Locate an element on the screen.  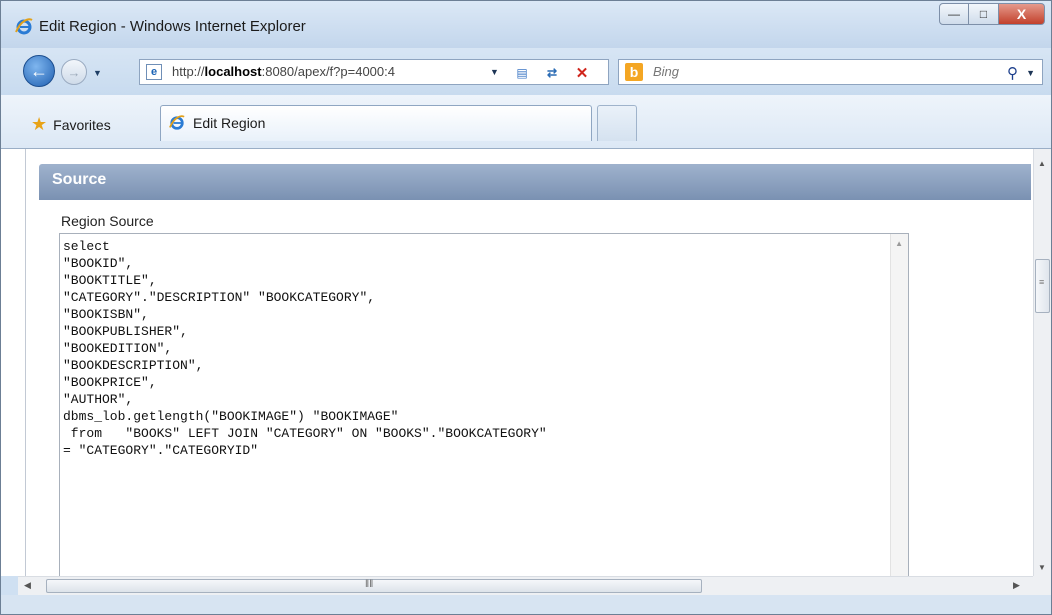
maximize-button: □ is located at coordinates (984, 14).